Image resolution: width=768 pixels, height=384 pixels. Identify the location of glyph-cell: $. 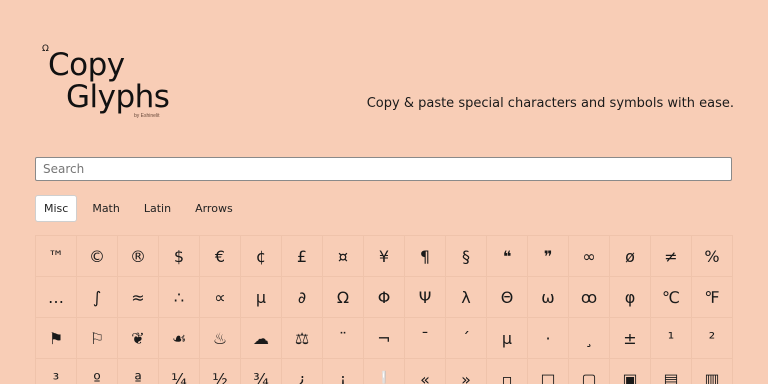
(179, 256).